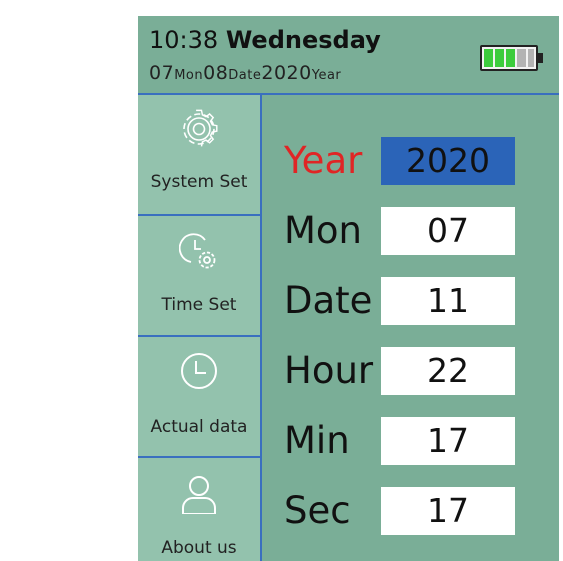  I want to click on time-display: 10:38 Wednesday, so click(265, 40).